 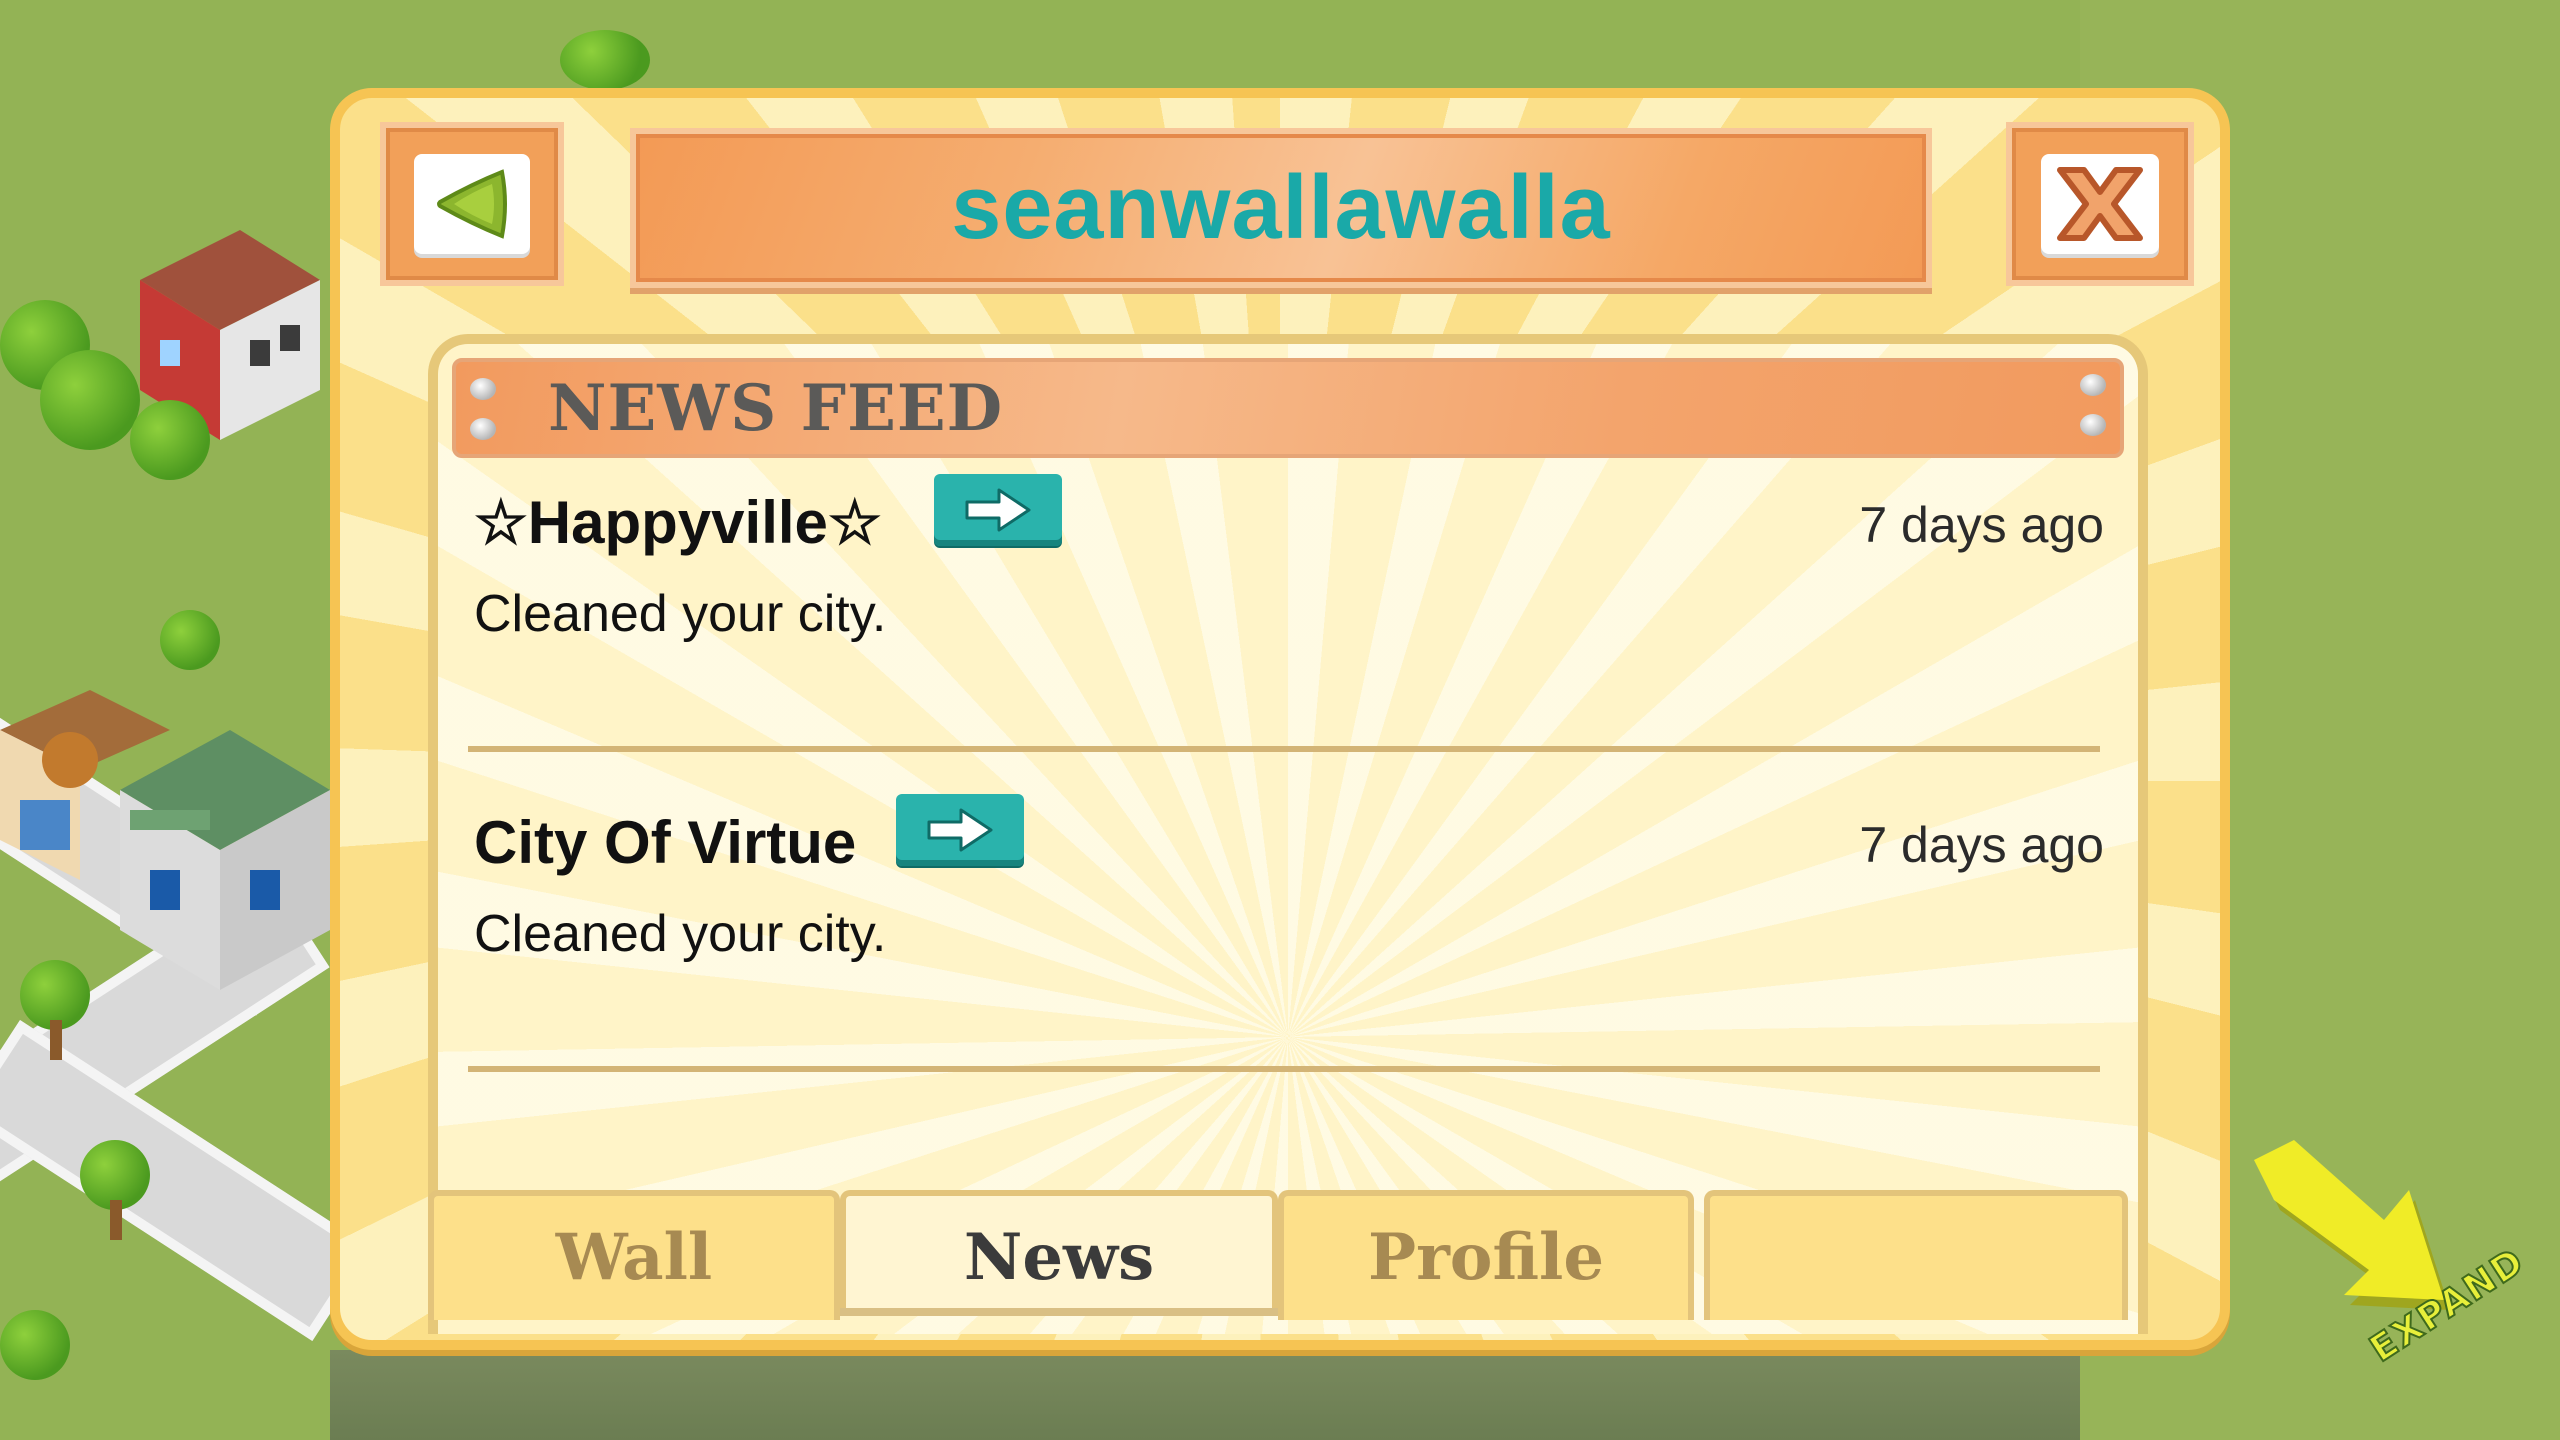 I want to click on tab-profile: Profile, so click(x=1486, y=1255).